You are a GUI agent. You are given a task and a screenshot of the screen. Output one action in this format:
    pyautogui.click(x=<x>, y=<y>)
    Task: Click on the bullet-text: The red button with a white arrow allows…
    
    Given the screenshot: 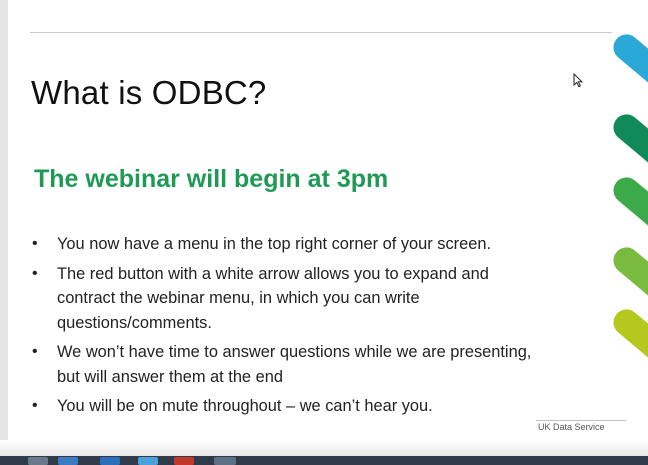 What is the action you would take?
    pyautogui.click(x=273, y=298)
    